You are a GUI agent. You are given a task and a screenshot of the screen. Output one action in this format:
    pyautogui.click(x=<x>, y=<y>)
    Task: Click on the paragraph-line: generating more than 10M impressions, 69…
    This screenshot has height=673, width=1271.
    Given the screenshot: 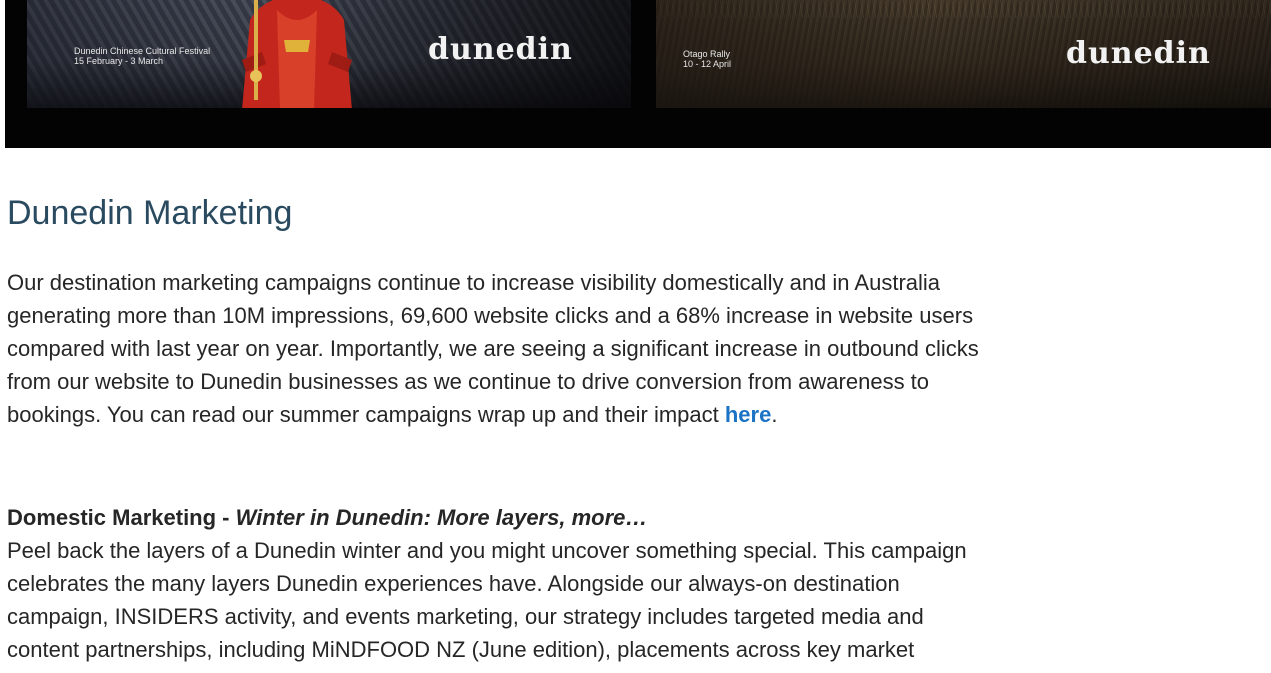 What is the action you would take?
    pyautogui.click(x=490, y=315)
    